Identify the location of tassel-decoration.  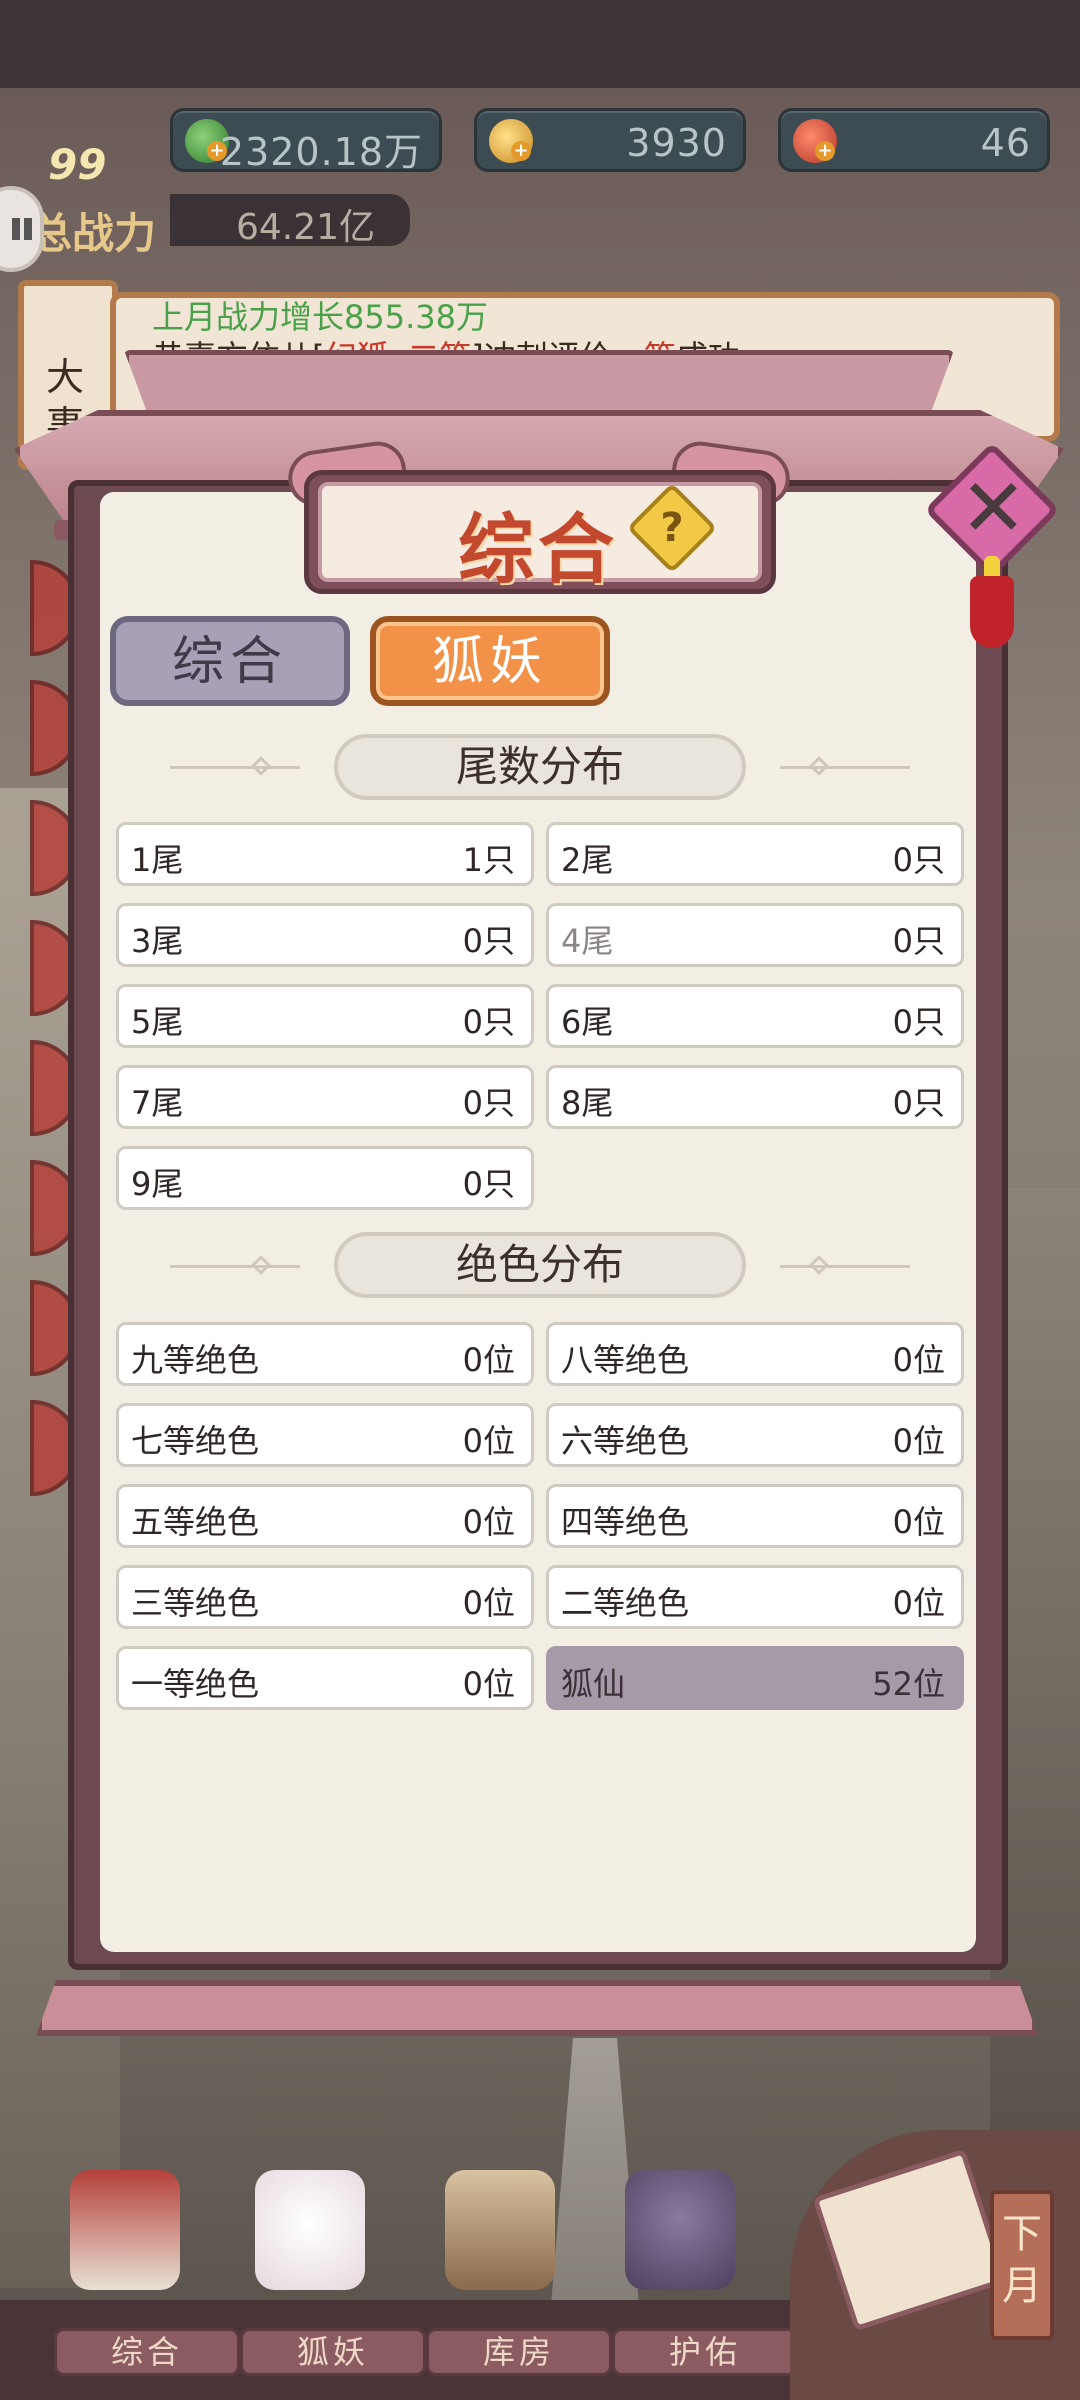
(992, 612).